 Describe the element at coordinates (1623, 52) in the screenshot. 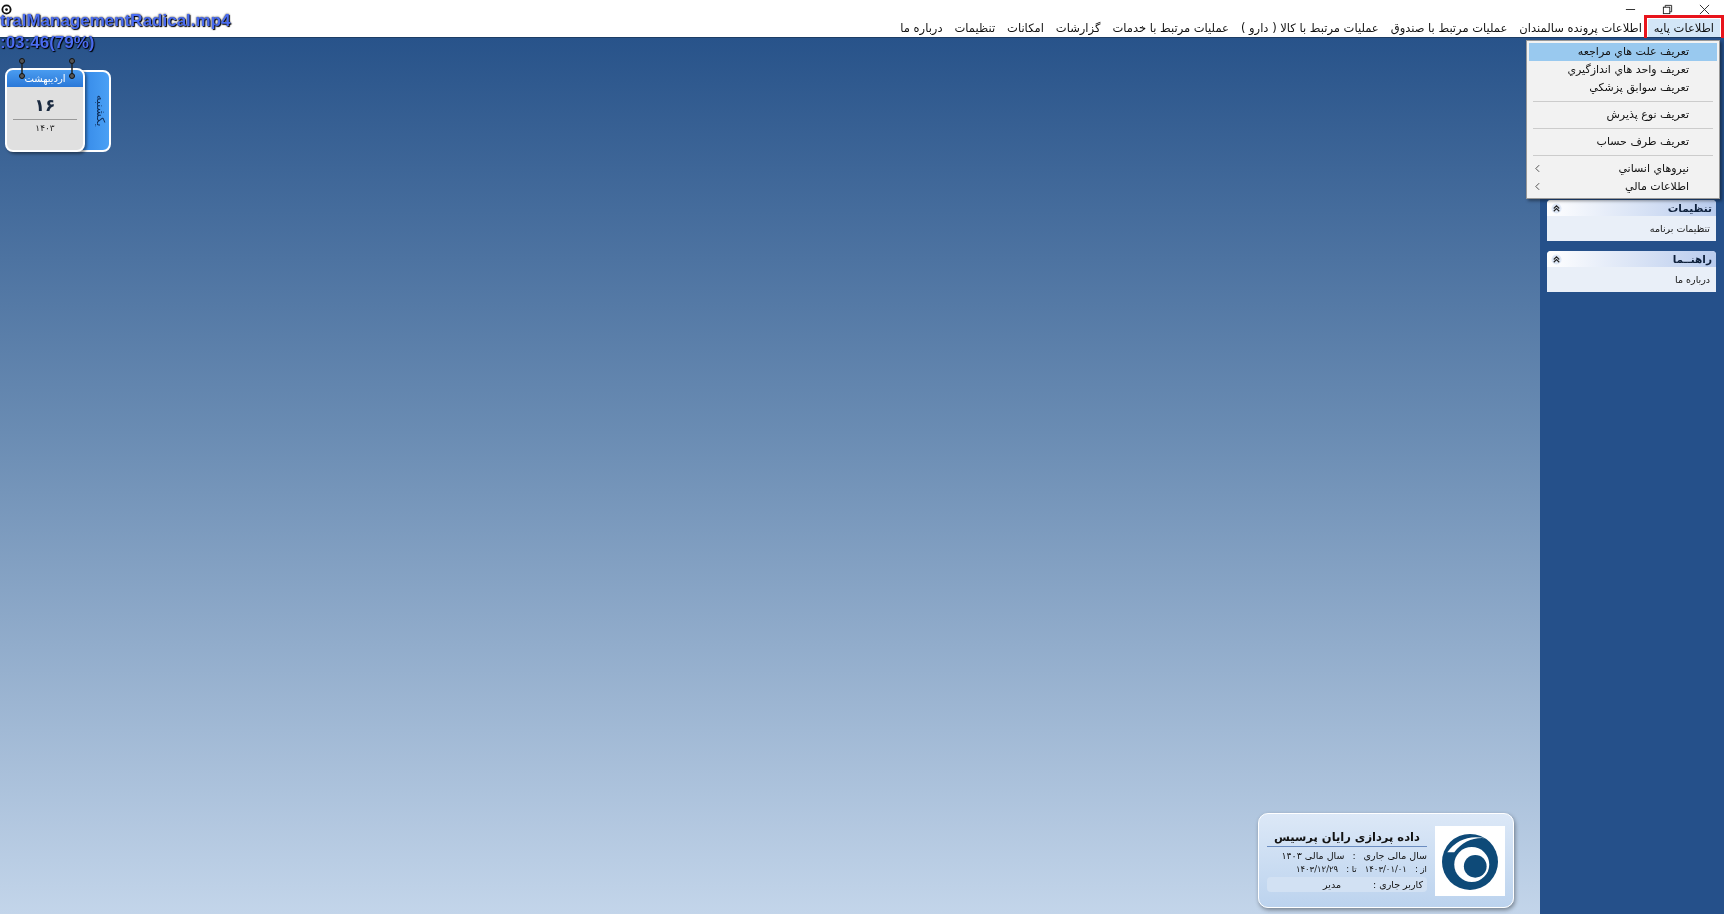

I see `menu-entry: تعریف علت هاي مراجعه` at that location.